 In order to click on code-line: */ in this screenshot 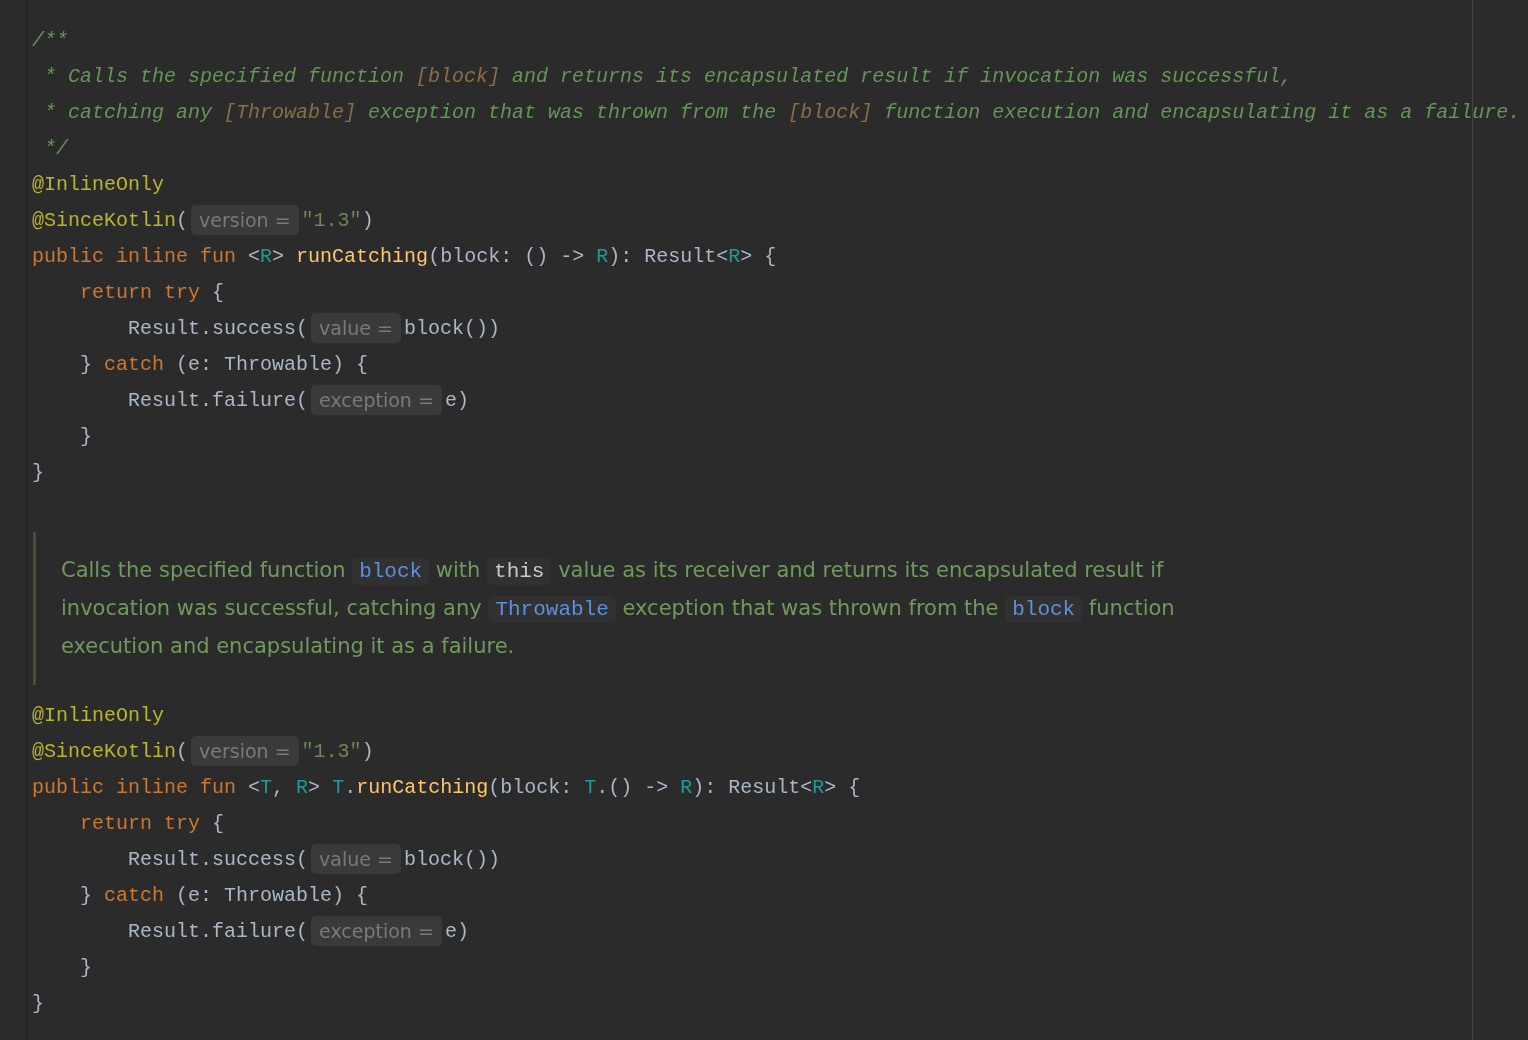, I will do `click(55, 148)`.